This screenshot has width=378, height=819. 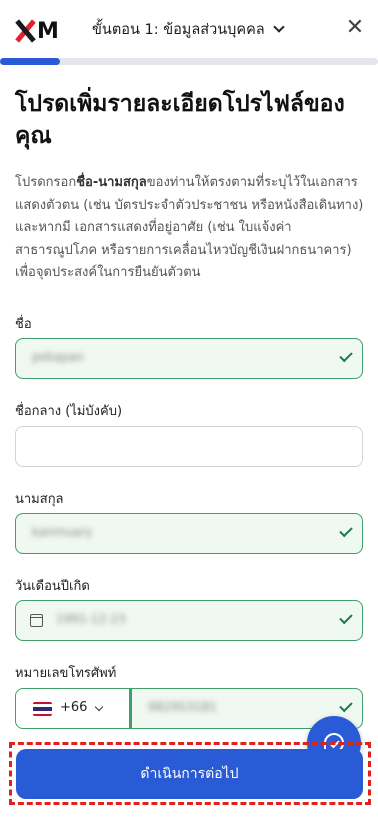 I want to click on x-mark-icon, so click(x=25, y=31).